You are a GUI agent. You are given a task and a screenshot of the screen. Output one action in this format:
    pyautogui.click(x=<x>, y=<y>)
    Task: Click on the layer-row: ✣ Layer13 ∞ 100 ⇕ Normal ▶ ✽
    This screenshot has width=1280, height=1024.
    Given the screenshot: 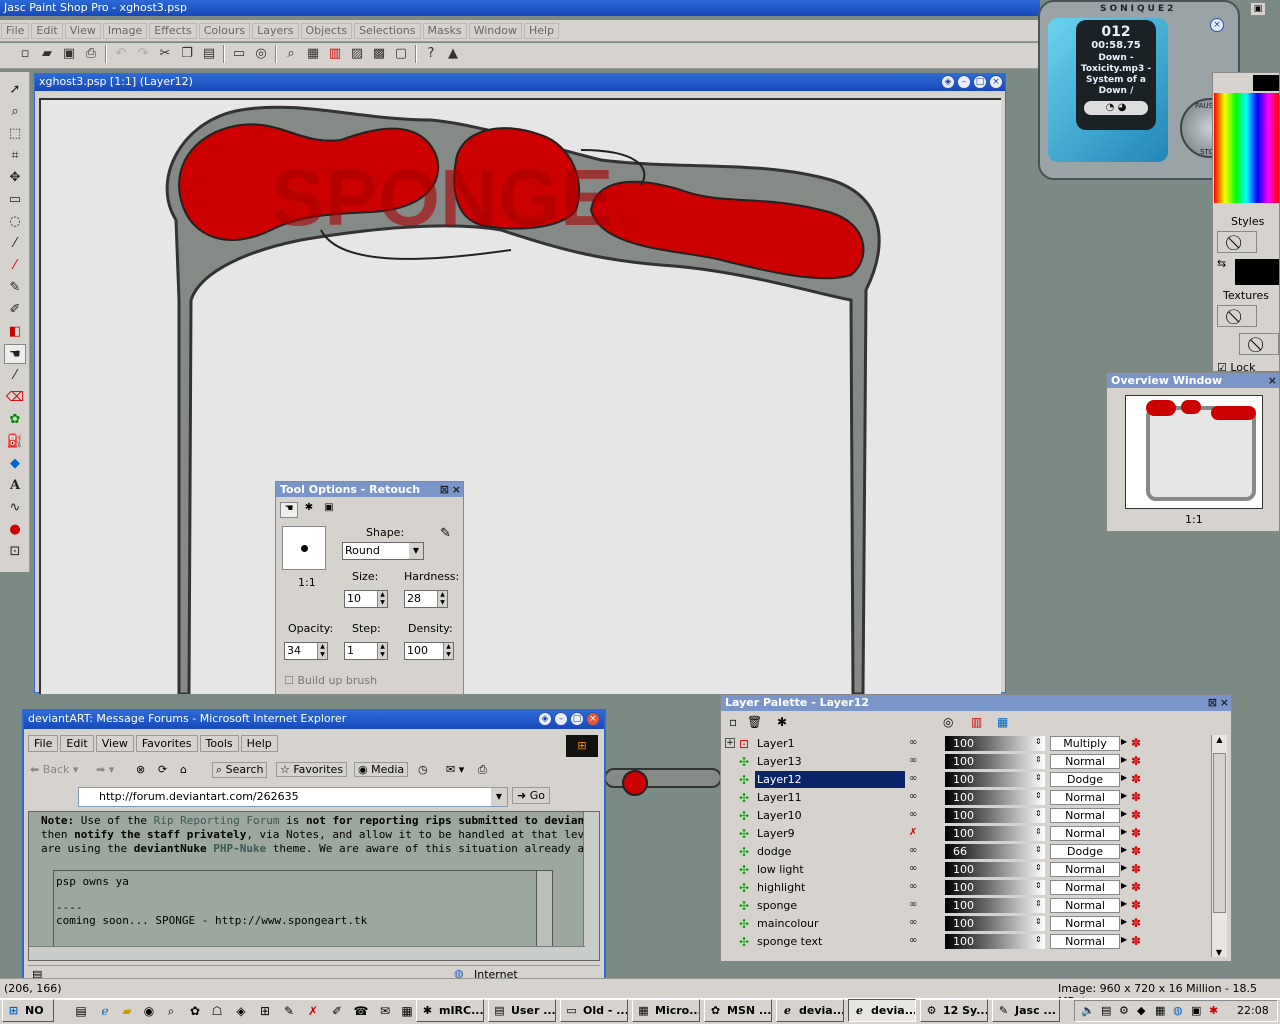 What is the action you would take?
    pyautogui.click(x=970, y=762)
    